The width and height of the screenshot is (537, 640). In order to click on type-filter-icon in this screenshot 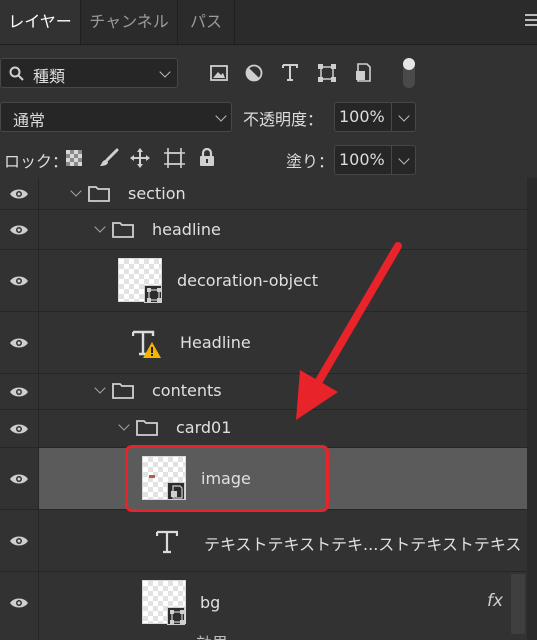, I will do `click(290, 72)`.